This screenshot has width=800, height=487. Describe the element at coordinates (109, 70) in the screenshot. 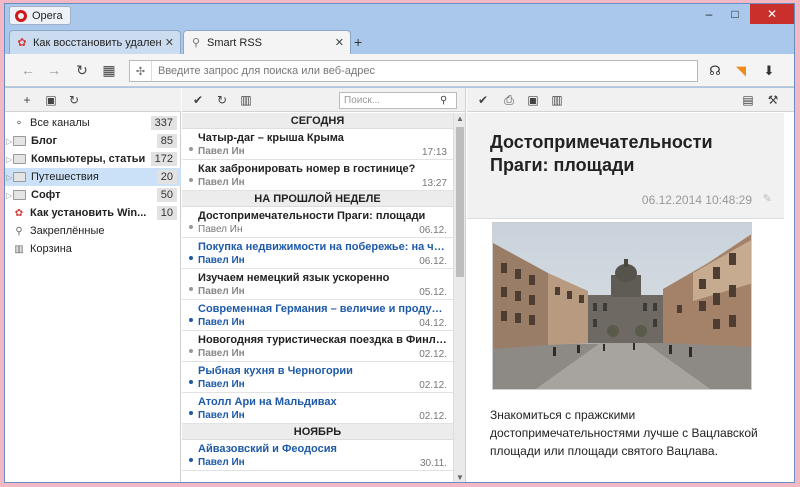

I see `speed-dial-icon: ▦` at that location.